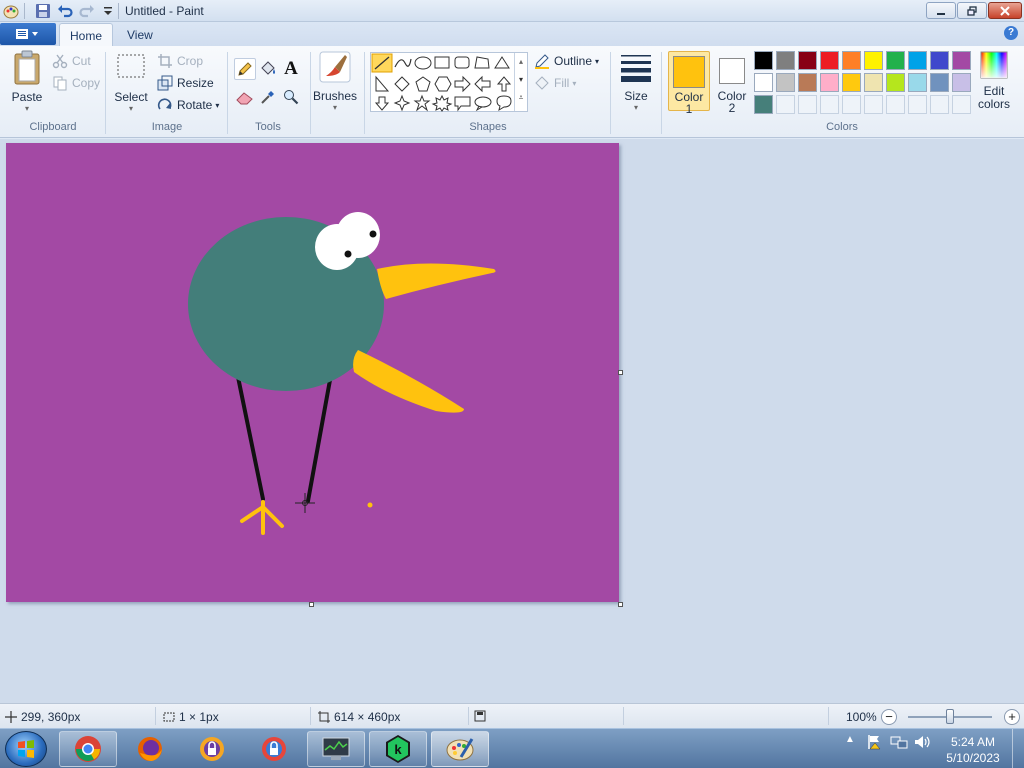  What do you see at coordinates (370, 505) in the screenshot?
I see `paint-dot` at bounding box center [370, 505].